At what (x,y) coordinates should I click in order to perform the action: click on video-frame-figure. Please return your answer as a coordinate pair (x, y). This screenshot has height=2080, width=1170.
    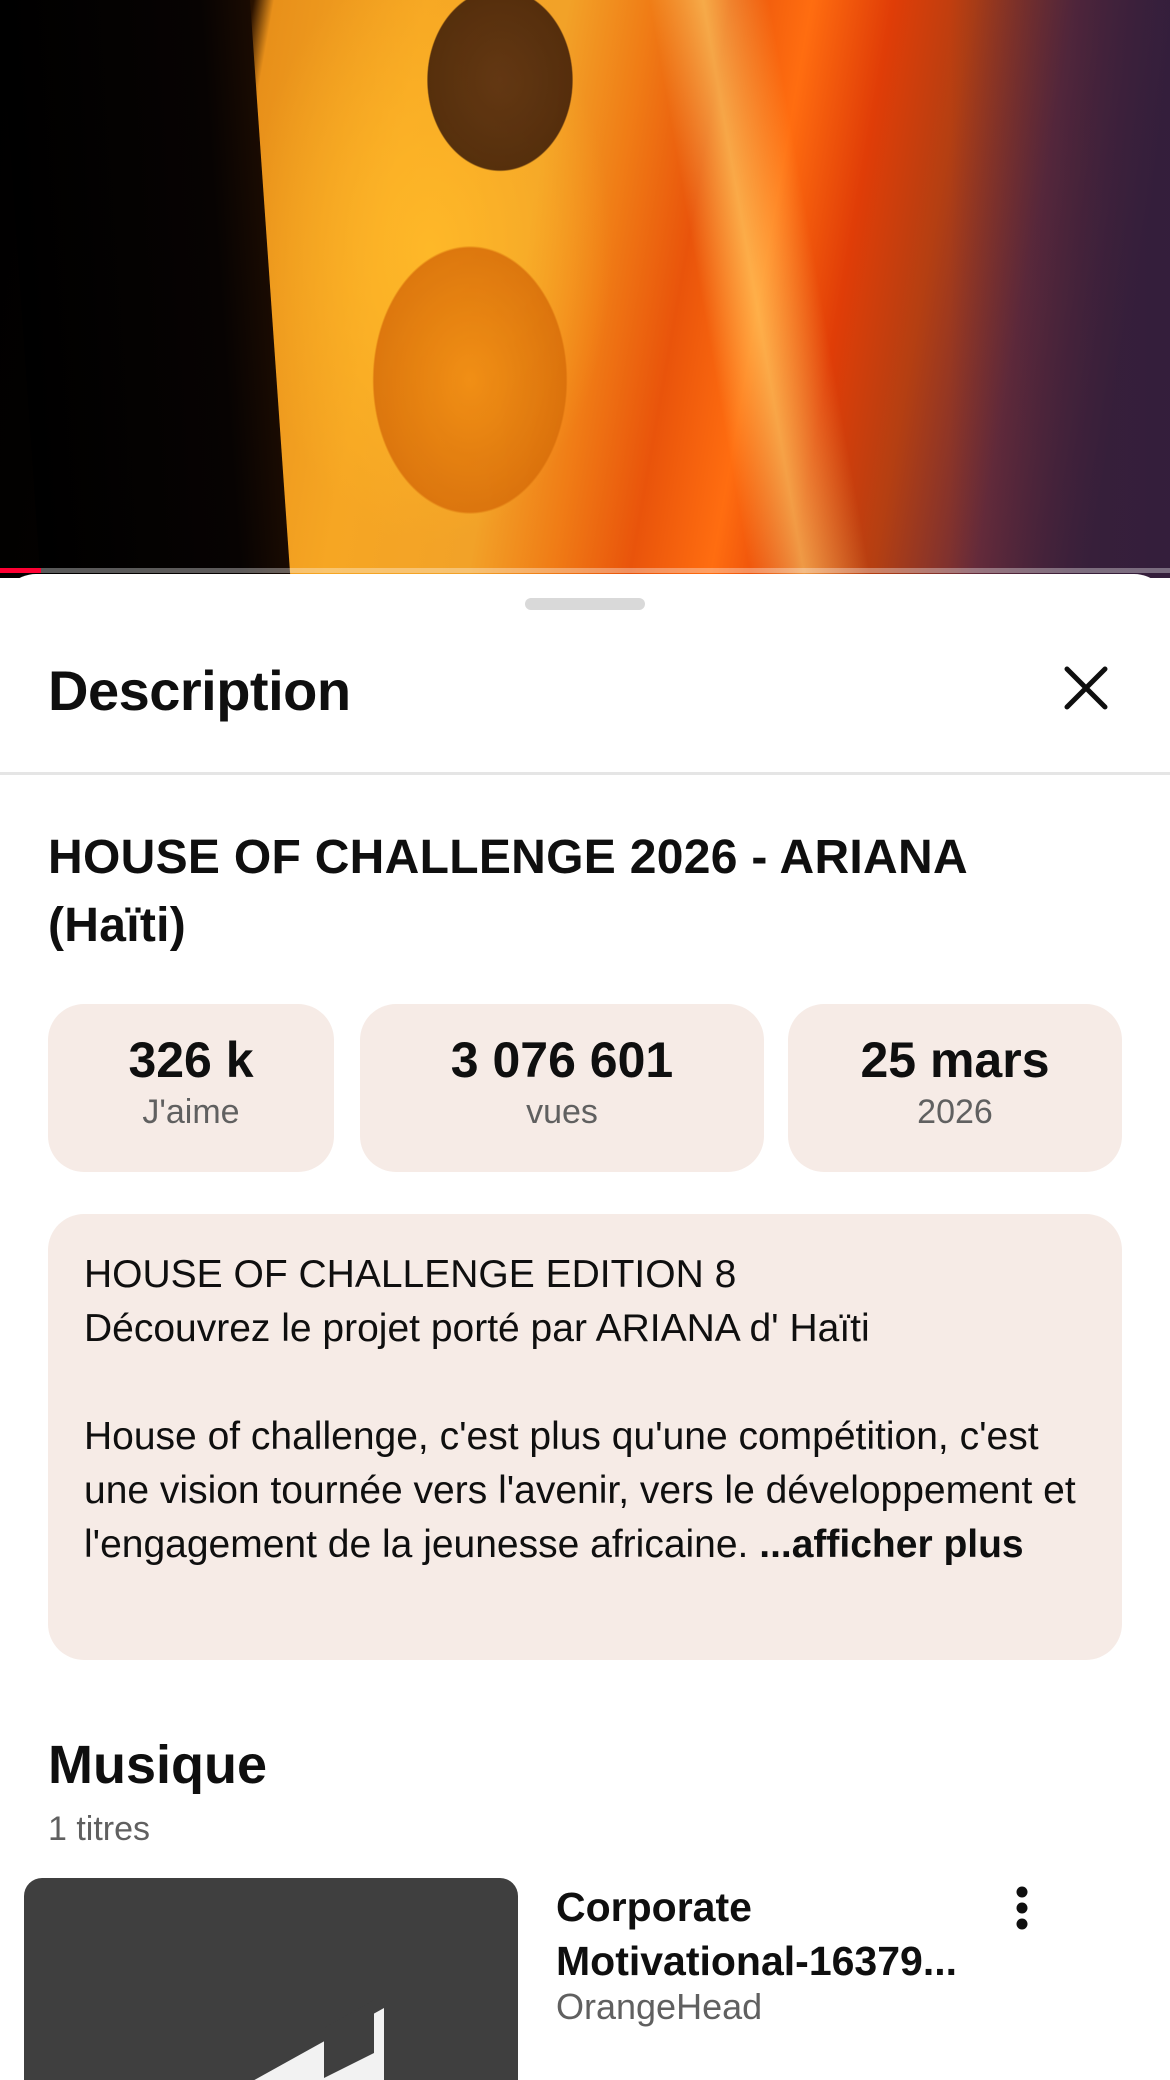
    Looking at the image, I should click on (470, 289).